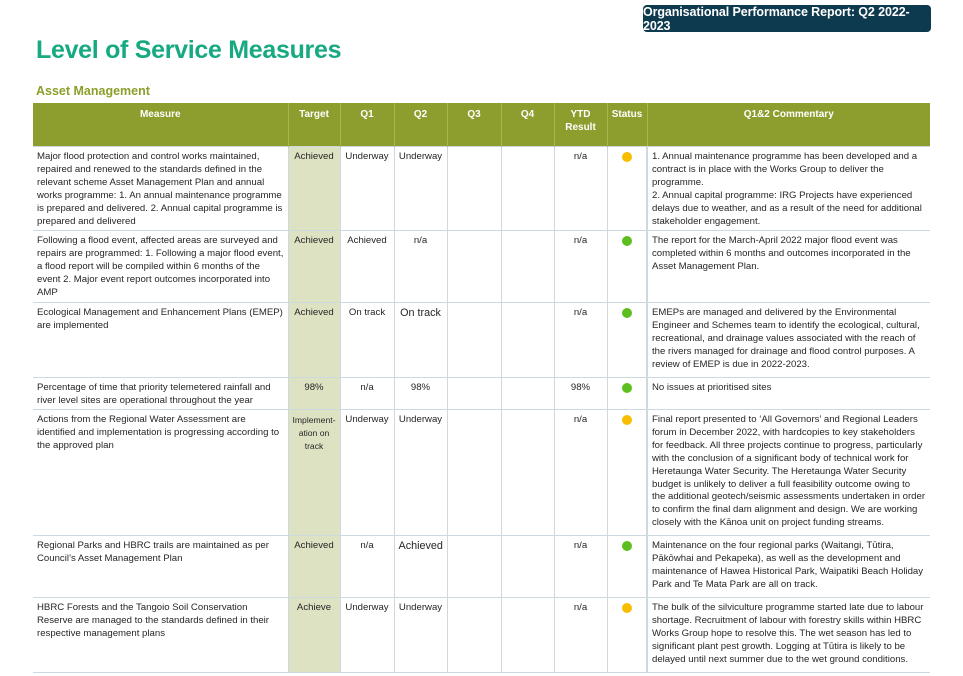  I want to click on column-header-q2: Q2, so click(420, 125).